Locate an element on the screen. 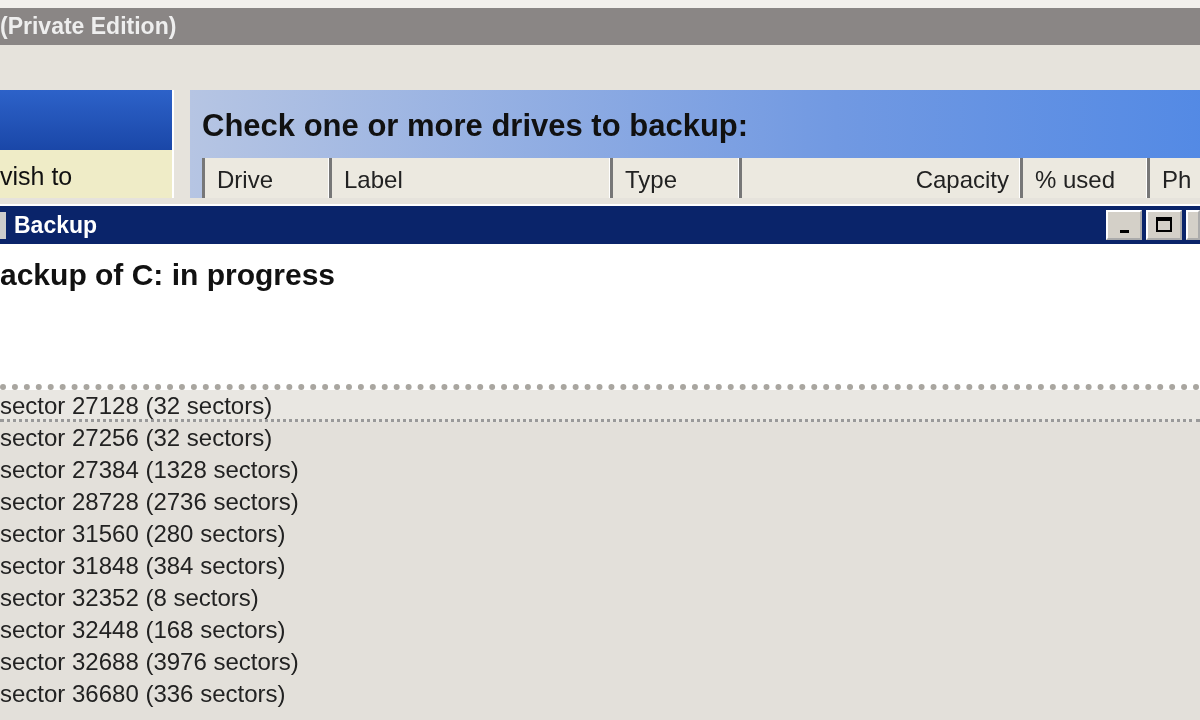 Image resolution: width=1200 pixels, height=720 pixels. log-entry: sector 27256 (32 sectors) is located at coordinates (141, 438).